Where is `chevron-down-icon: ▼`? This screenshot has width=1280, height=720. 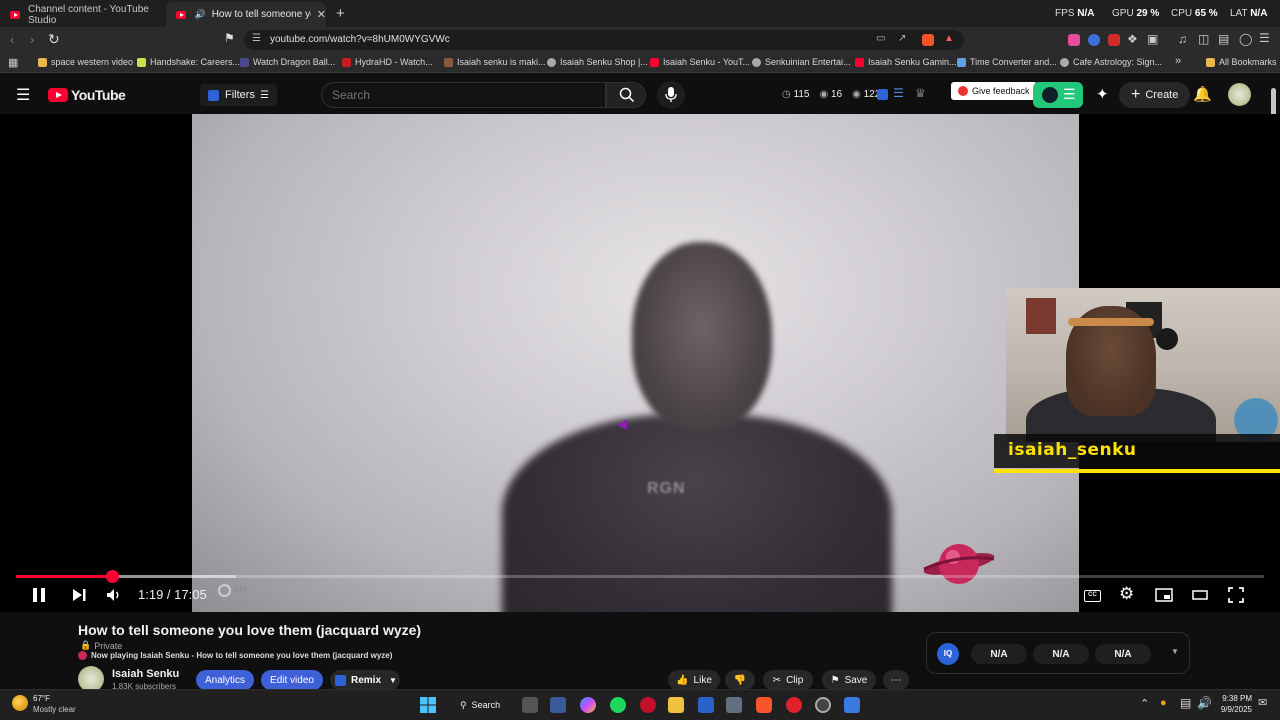
chevron-down-icon: ▼ is located at coordinates (1175, 651).